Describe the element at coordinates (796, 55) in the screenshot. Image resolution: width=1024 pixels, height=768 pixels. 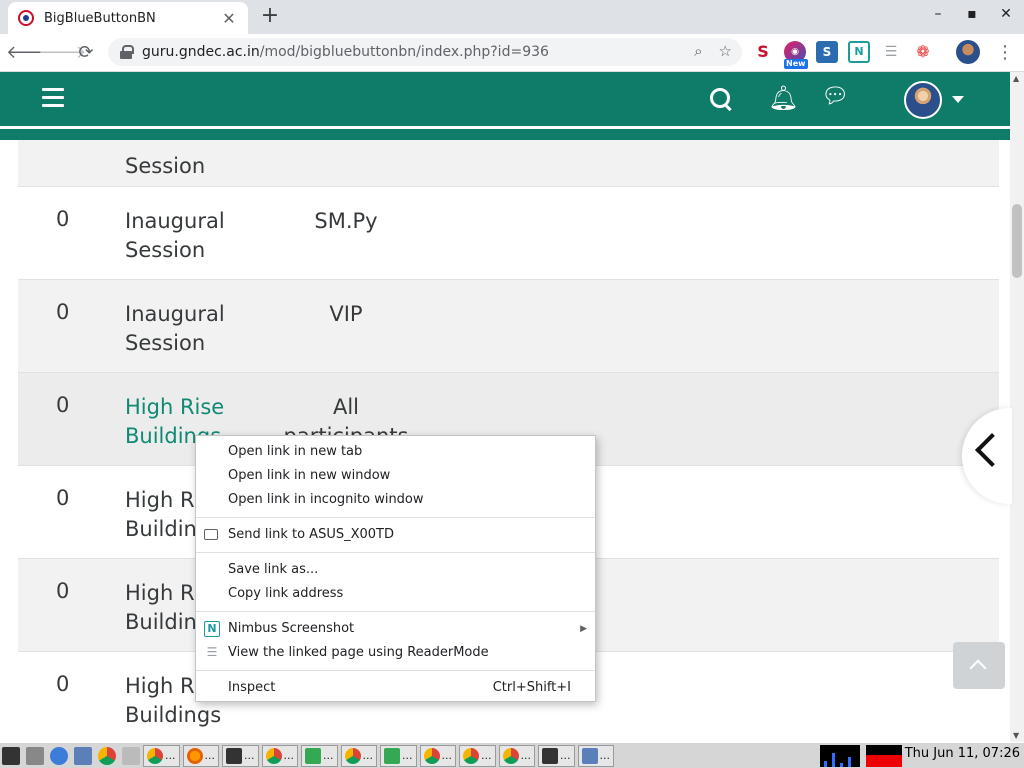
I see `extension-new-icon: ◉ New` at that location.